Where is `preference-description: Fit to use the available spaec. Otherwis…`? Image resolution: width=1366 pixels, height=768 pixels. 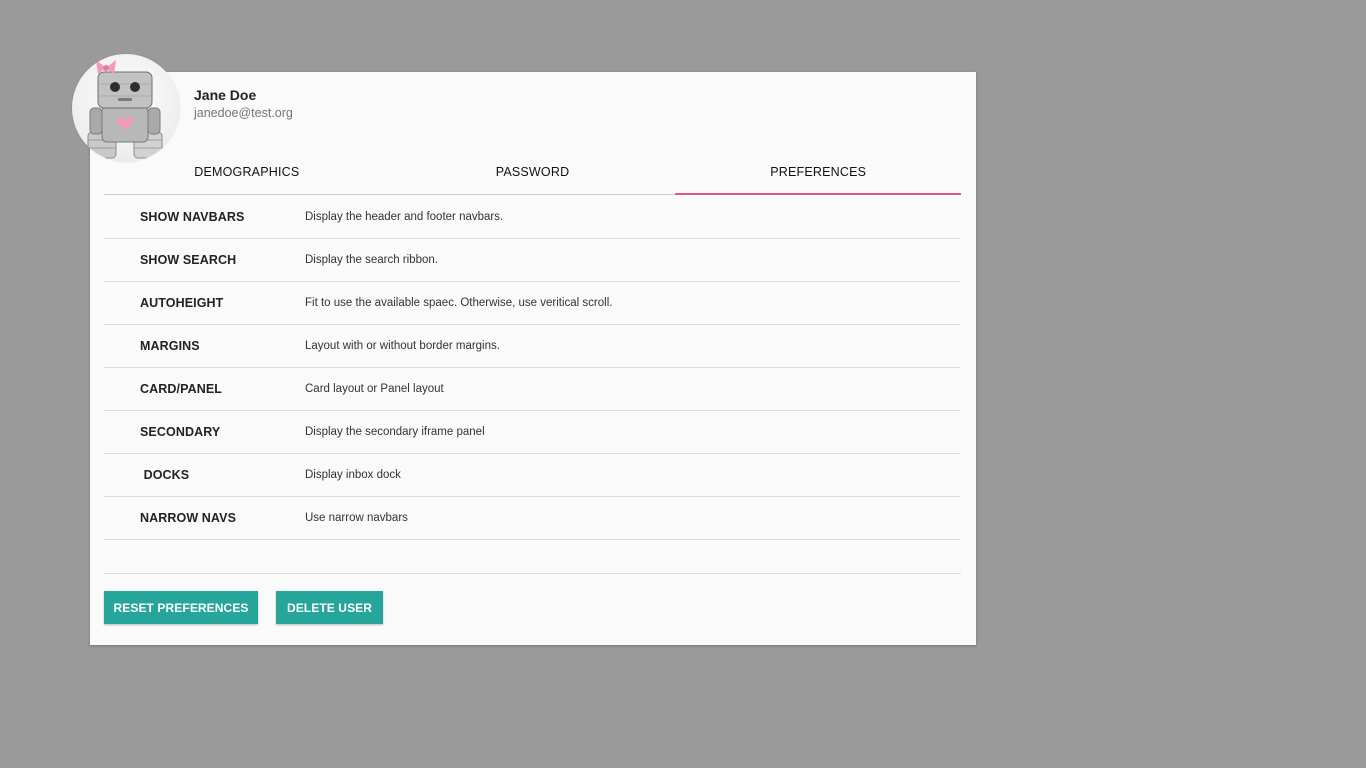
preference-description: Fit to use the available spaec. Otherwis… is located at coordinates (459, 303).